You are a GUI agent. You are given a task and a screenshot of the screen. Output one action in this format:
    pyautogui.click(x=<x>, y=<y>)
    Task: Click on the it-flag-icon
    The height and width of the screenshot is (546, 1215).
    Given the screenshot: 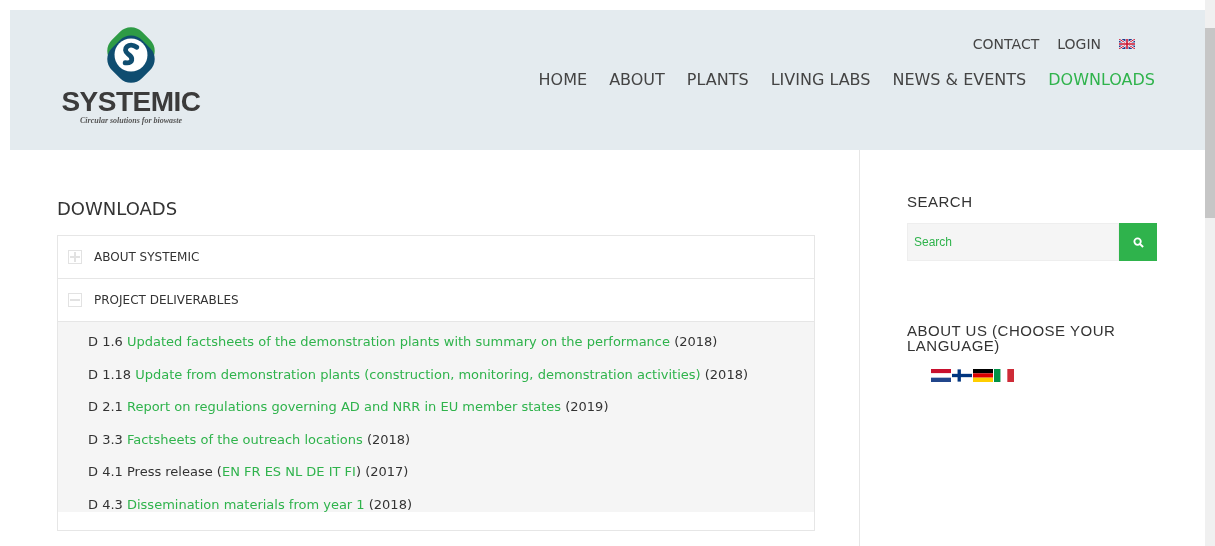 What is the action you would take?
    pyautogui.click(x=1004, y=375)
    